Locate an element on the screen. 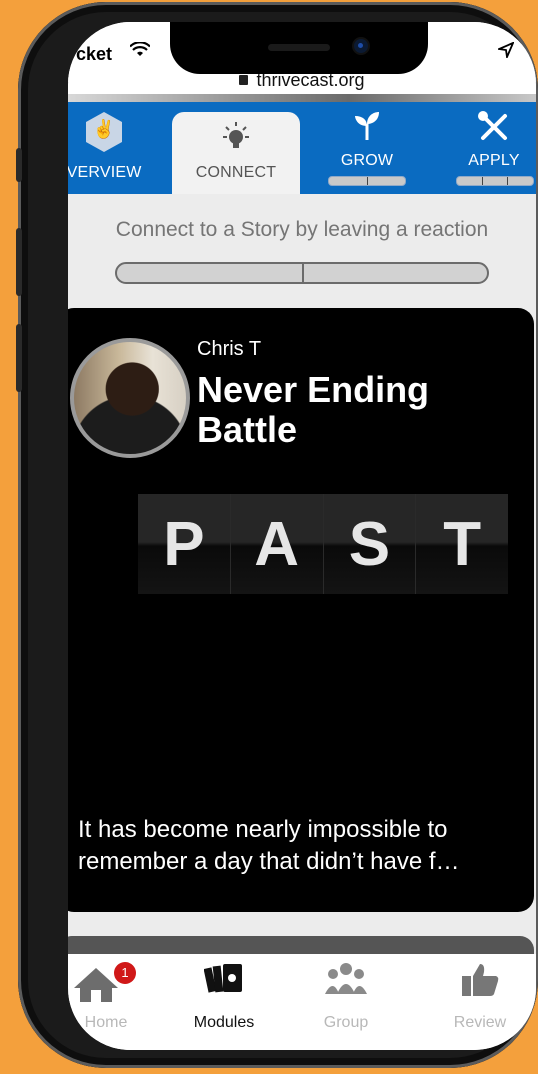 Image resolution: width=538 pixels, height=1074 pixels. tab-overview: OVERVIEW is located at coordinates (118, 148).